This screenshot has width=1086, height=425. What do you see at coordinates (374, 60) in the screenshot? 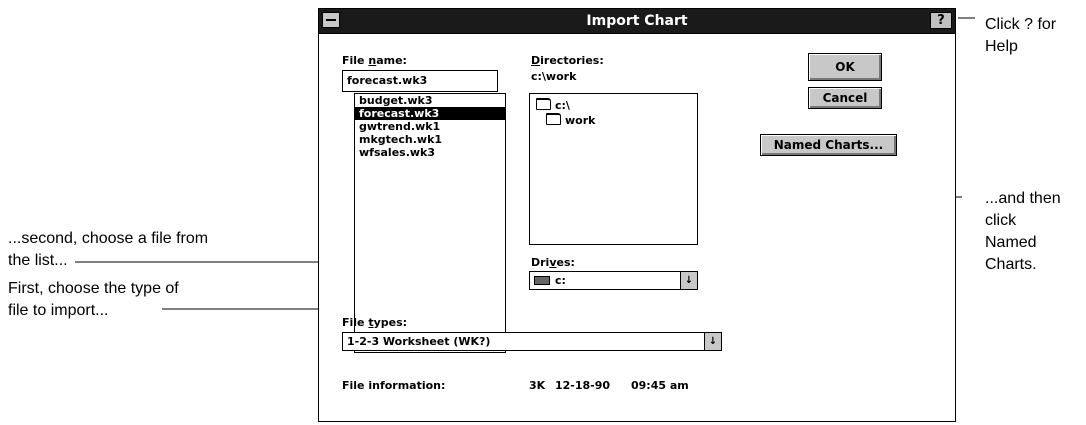
I see `file-name-label: File name:` at bounding box center [374, 60].